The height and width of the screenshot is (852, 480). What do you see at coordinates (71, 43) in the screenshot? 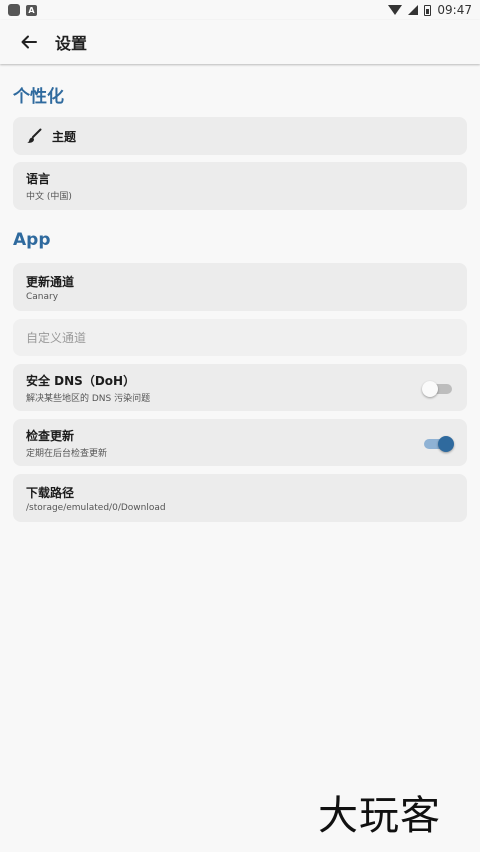
I see `page-title: 设置` at bounding box center [71, 43].